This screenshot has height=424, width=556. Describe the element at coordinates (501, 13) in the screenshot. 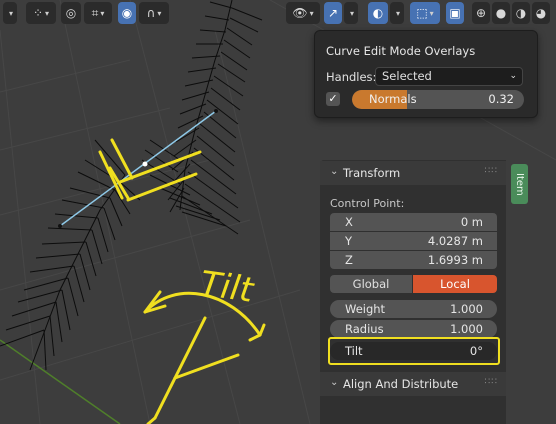

I see `shading-solid-icon: ●` at that location.